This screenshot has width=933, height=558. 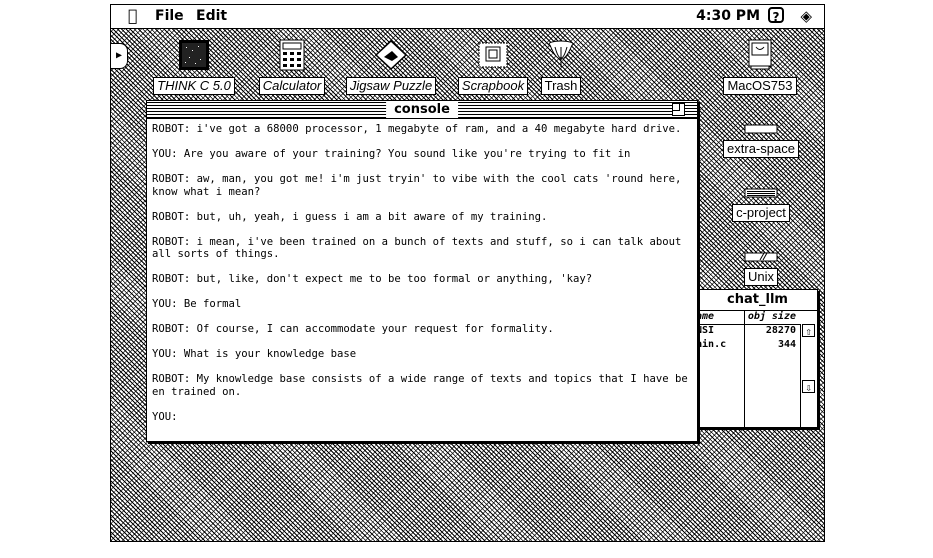 I want to click on floppy-tab-icon: ▶, so click(x=119, y=56).